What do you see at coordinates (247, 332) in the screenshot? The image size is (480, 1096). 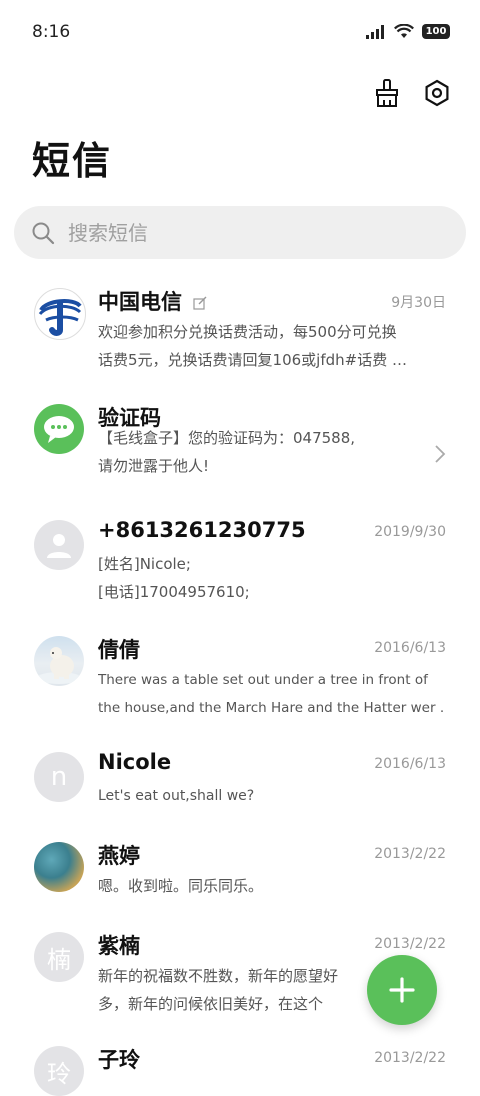 I see `message-preview-line: 欢迎参加积分兑换话费活动，每500分可兑换` at bounding box center [247, 332].